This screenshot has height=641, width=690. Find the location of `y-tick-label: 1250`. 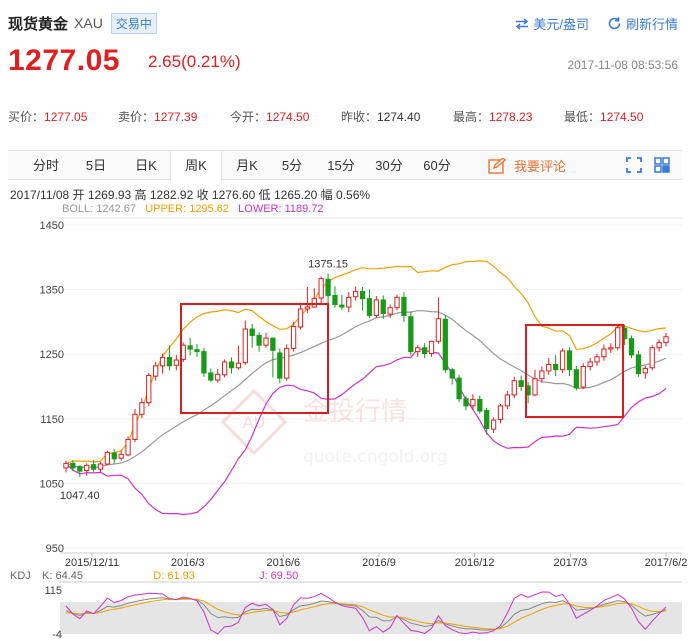

y-tick-label: 1250 is located at coordinates (52, 355).